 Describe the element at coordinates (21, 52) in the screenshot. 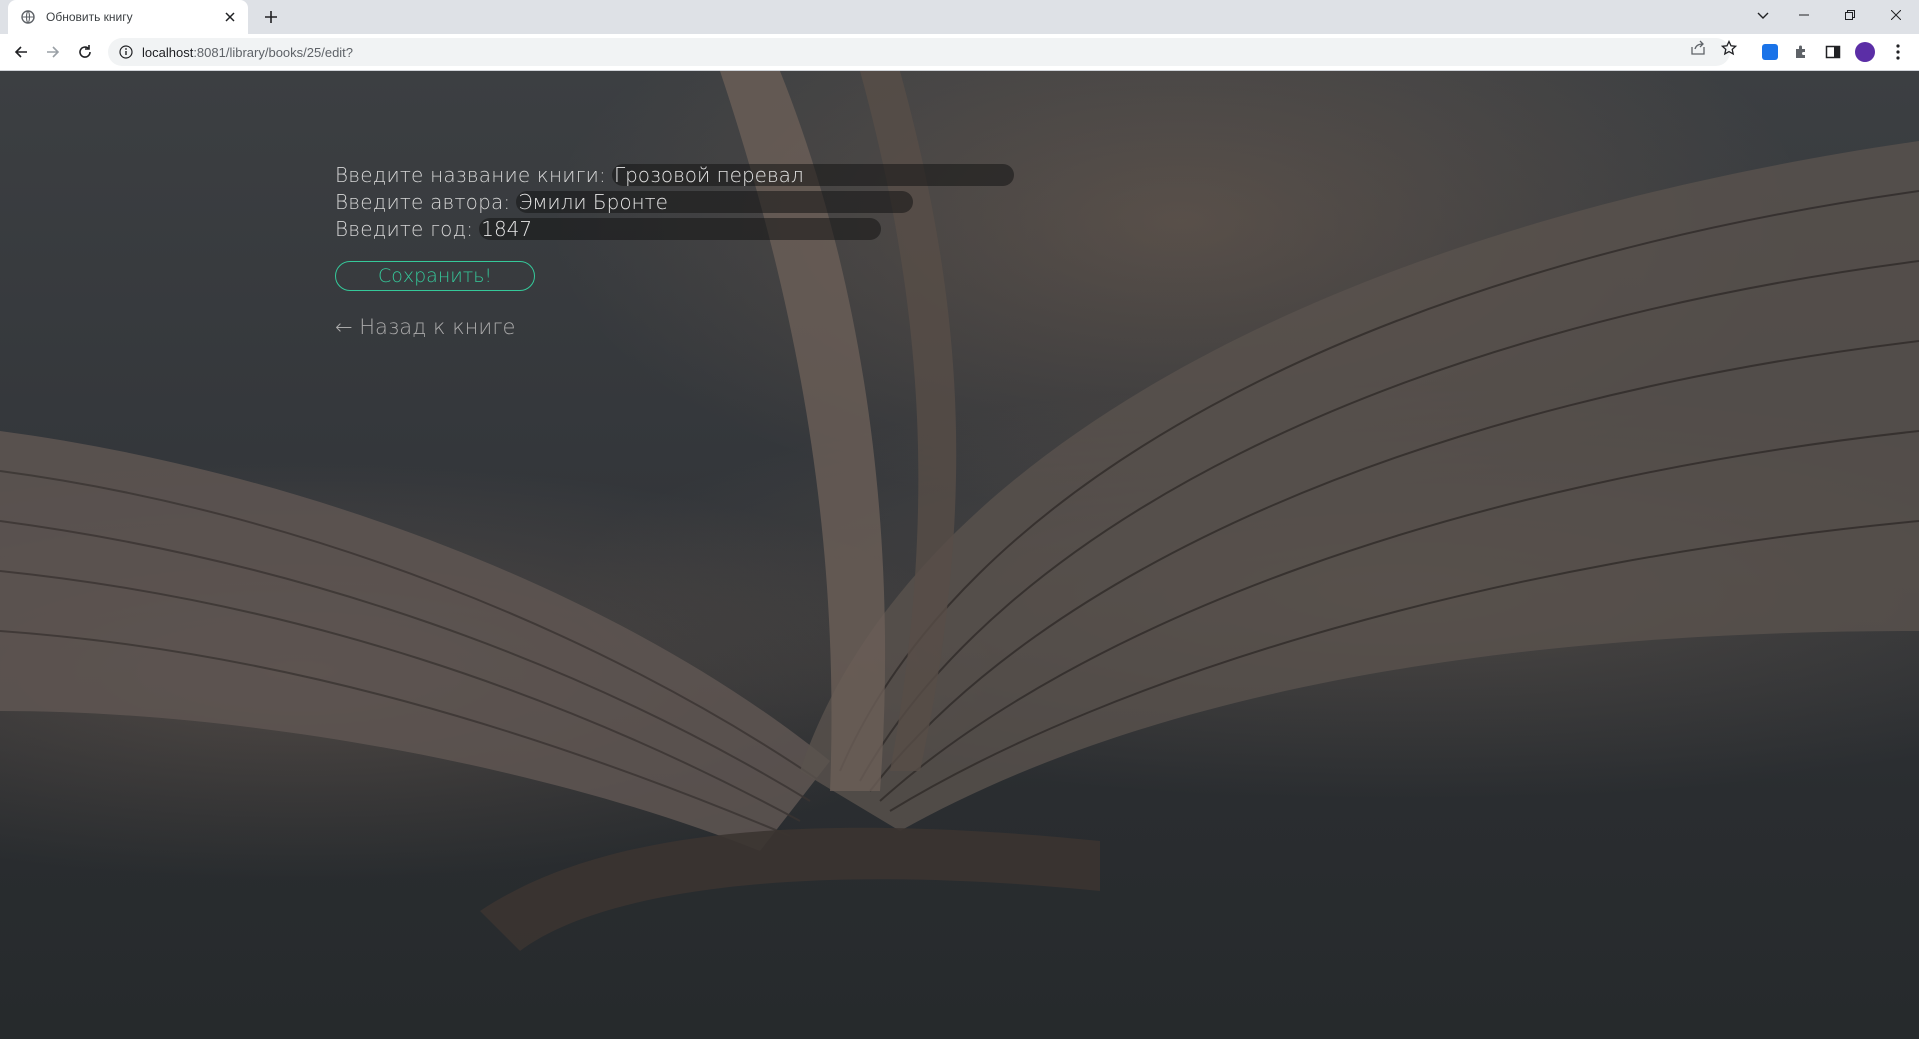

I see `back-arrow-icon` at that location.